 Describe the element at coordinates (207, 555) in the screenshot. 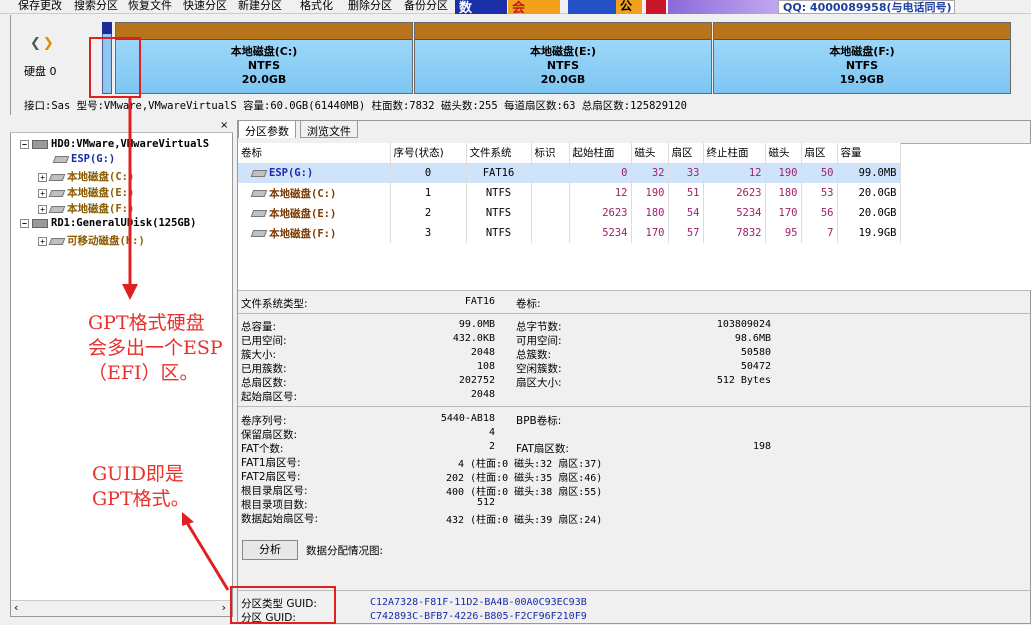

I see `arrow-line` at that location.